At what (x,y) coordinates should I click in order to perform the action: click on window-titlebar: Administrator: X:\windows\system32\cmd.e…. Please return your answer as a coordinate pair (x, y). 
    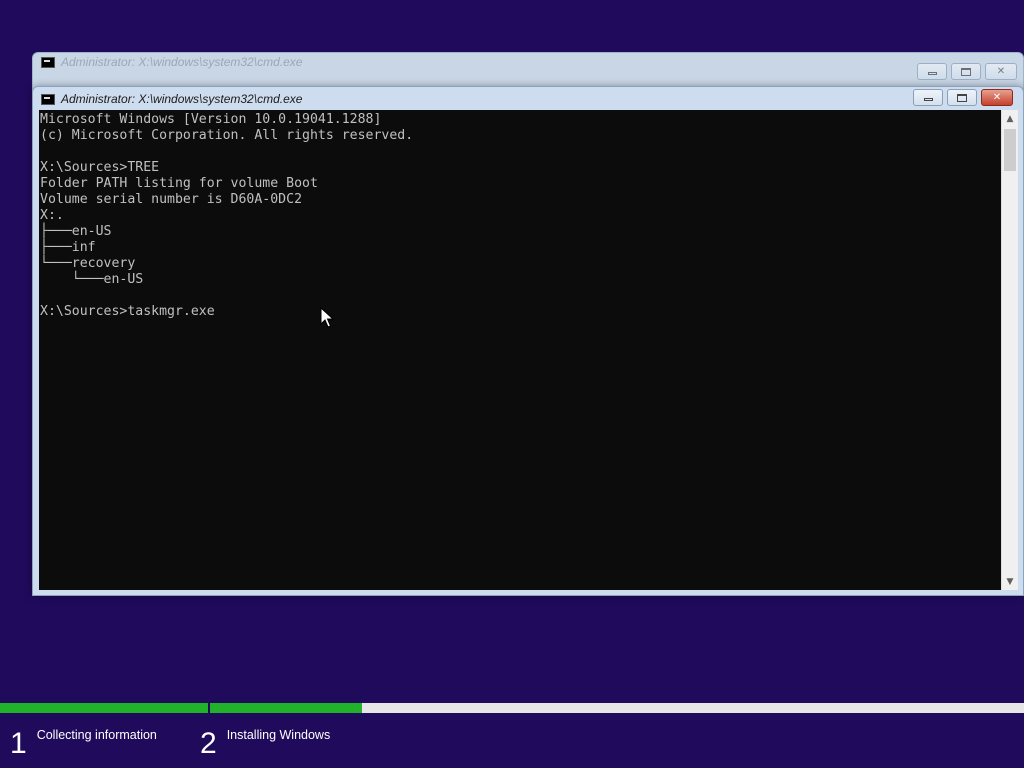
    Looking at the image, I should click on (528, 99).